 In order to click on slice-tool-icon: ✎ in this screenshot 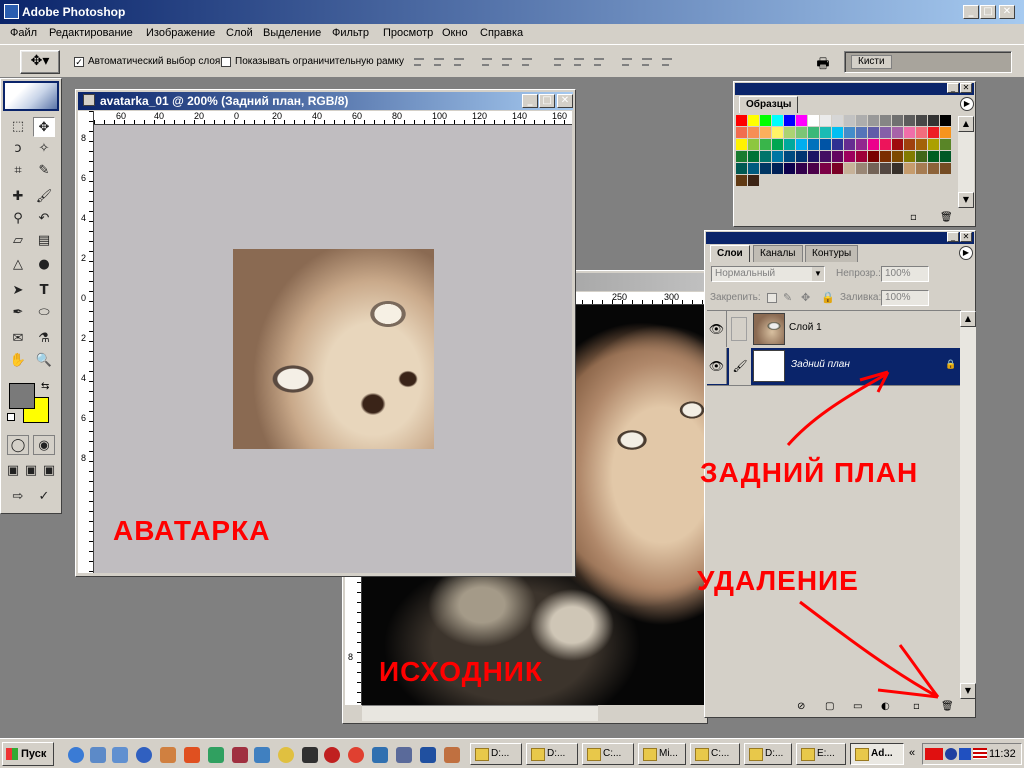, I will do `click(44, 171)`.